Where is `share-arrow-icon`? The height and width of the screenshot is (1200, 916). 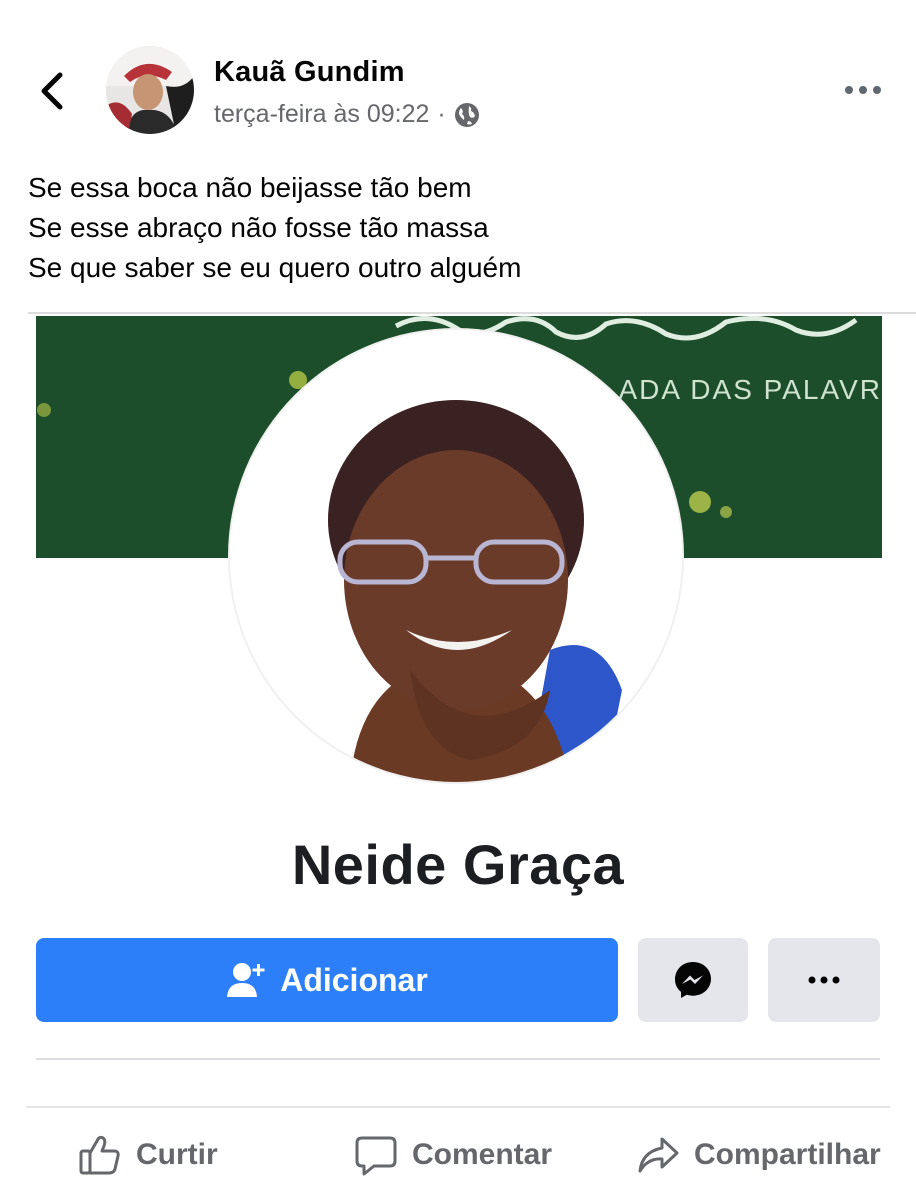
share-arrow-icon is located at coordinates (658, 1155).